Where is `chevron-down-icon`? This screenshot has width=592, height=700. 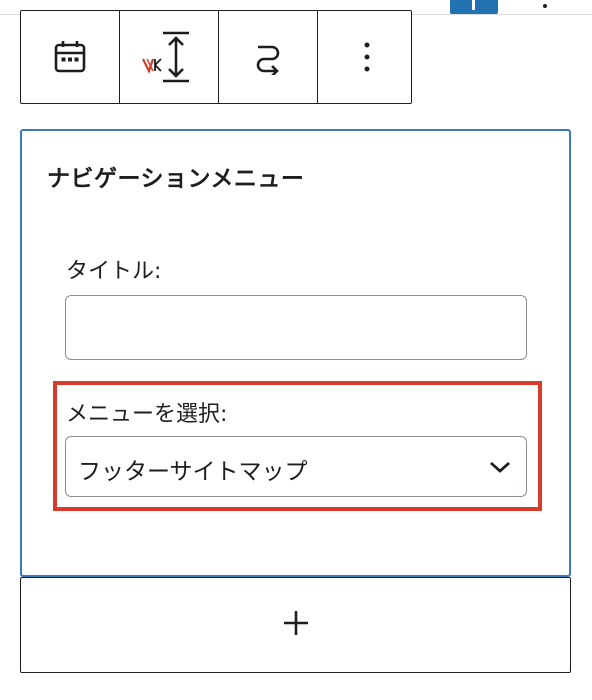 chevron-down-icon is located at coordinates (500, 469).